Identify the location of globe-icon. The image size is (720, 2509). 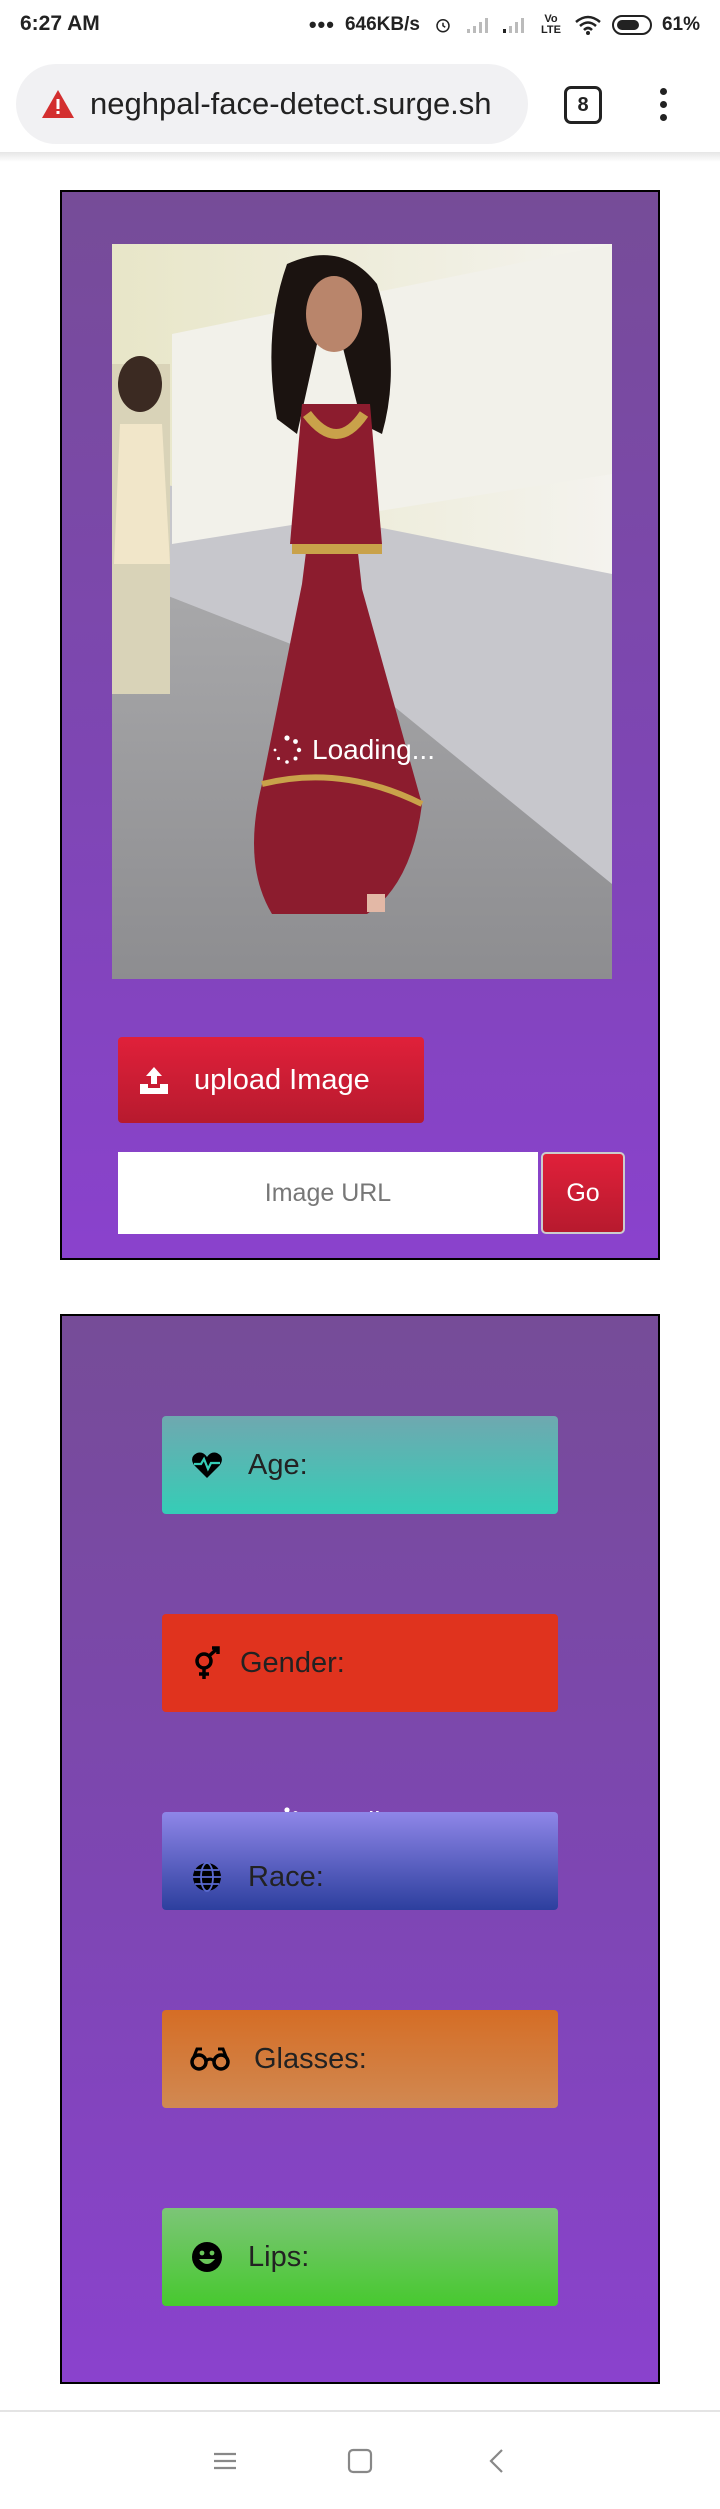
(207, 1877).